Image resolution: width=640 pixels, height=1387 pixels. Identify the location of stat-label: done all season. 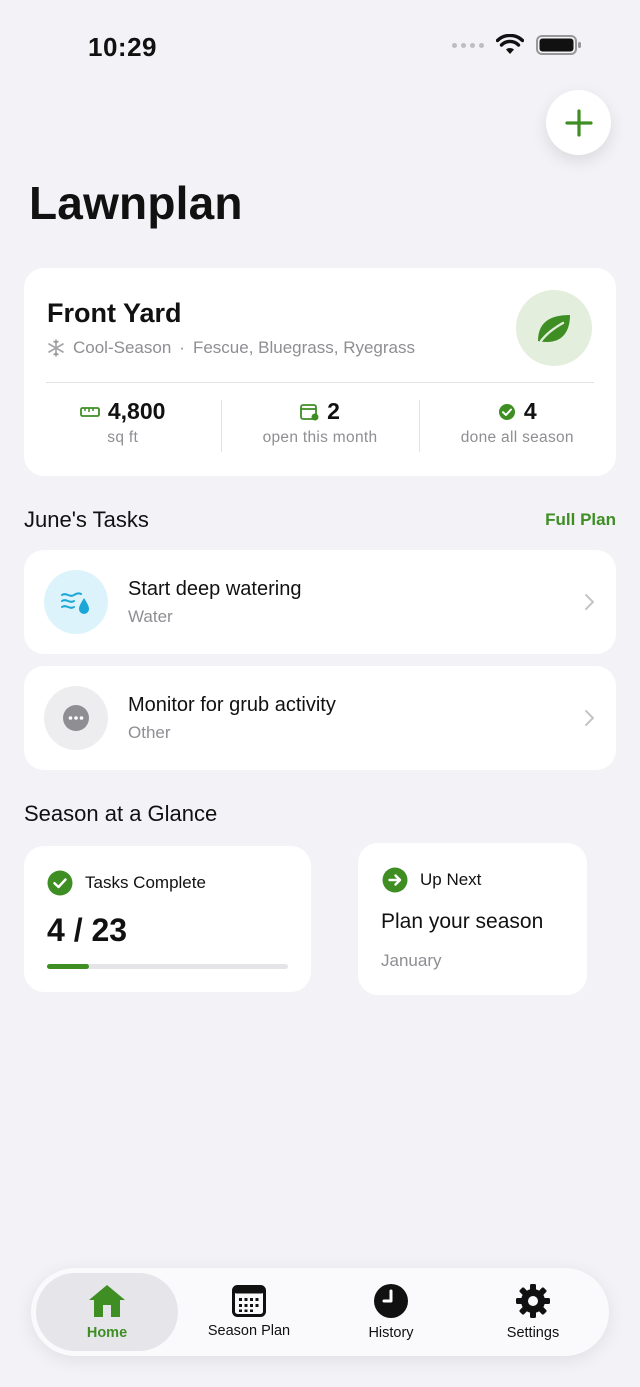
(517, 437).